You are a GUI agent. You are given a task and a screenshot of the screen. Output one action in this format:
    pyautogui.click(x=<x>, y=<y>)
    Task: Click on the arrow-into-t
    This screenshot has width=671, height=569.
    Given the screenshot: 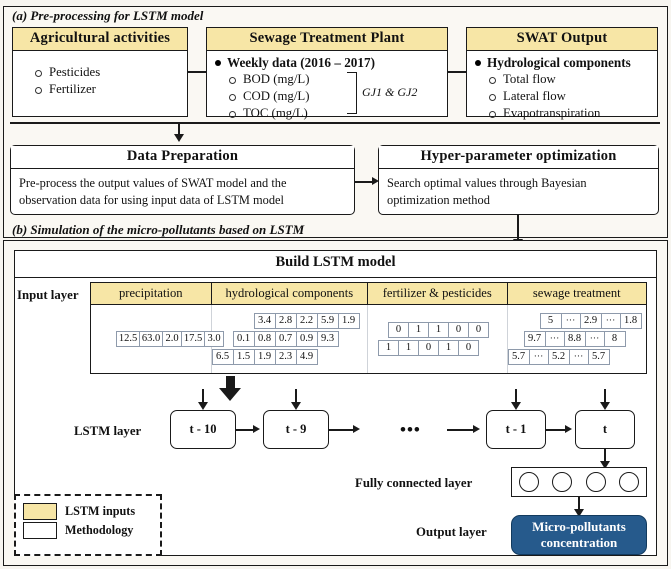 What is the action you would take?
    pyautogui.click(x=605, y=406)
    